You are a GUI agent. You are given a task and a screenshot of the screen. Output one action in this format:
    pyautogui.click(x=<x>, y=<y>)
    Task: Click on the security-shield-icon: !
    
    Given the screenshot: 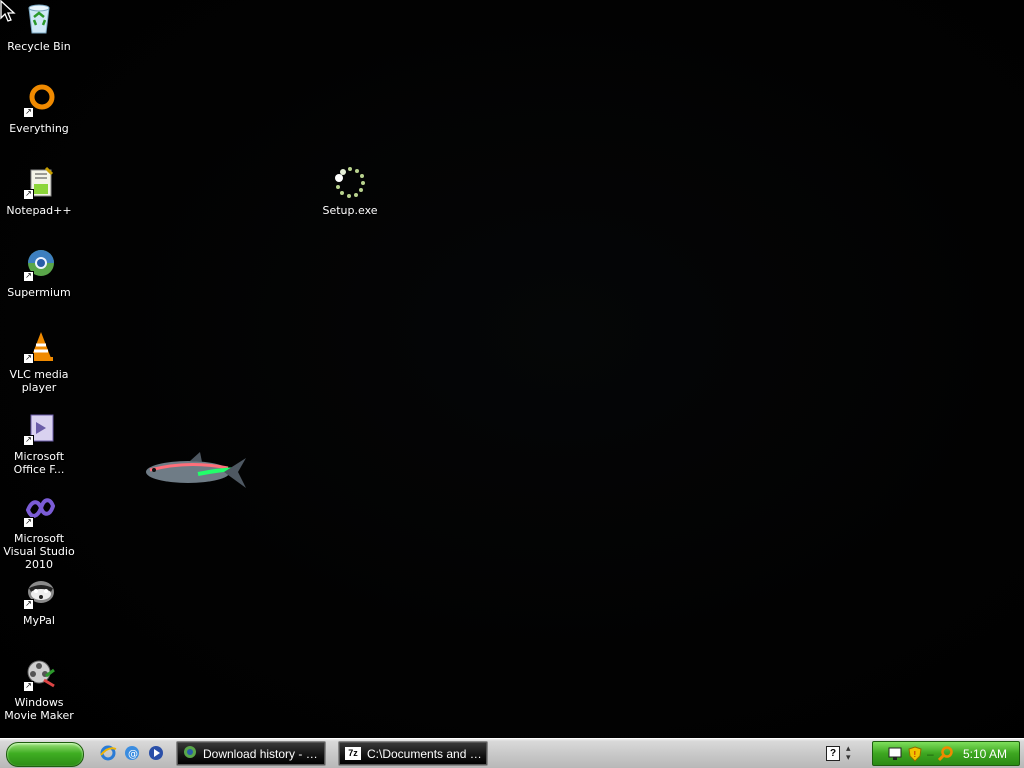 What is the action you would take?
    pyautogui.click(x=915, y=756)
    